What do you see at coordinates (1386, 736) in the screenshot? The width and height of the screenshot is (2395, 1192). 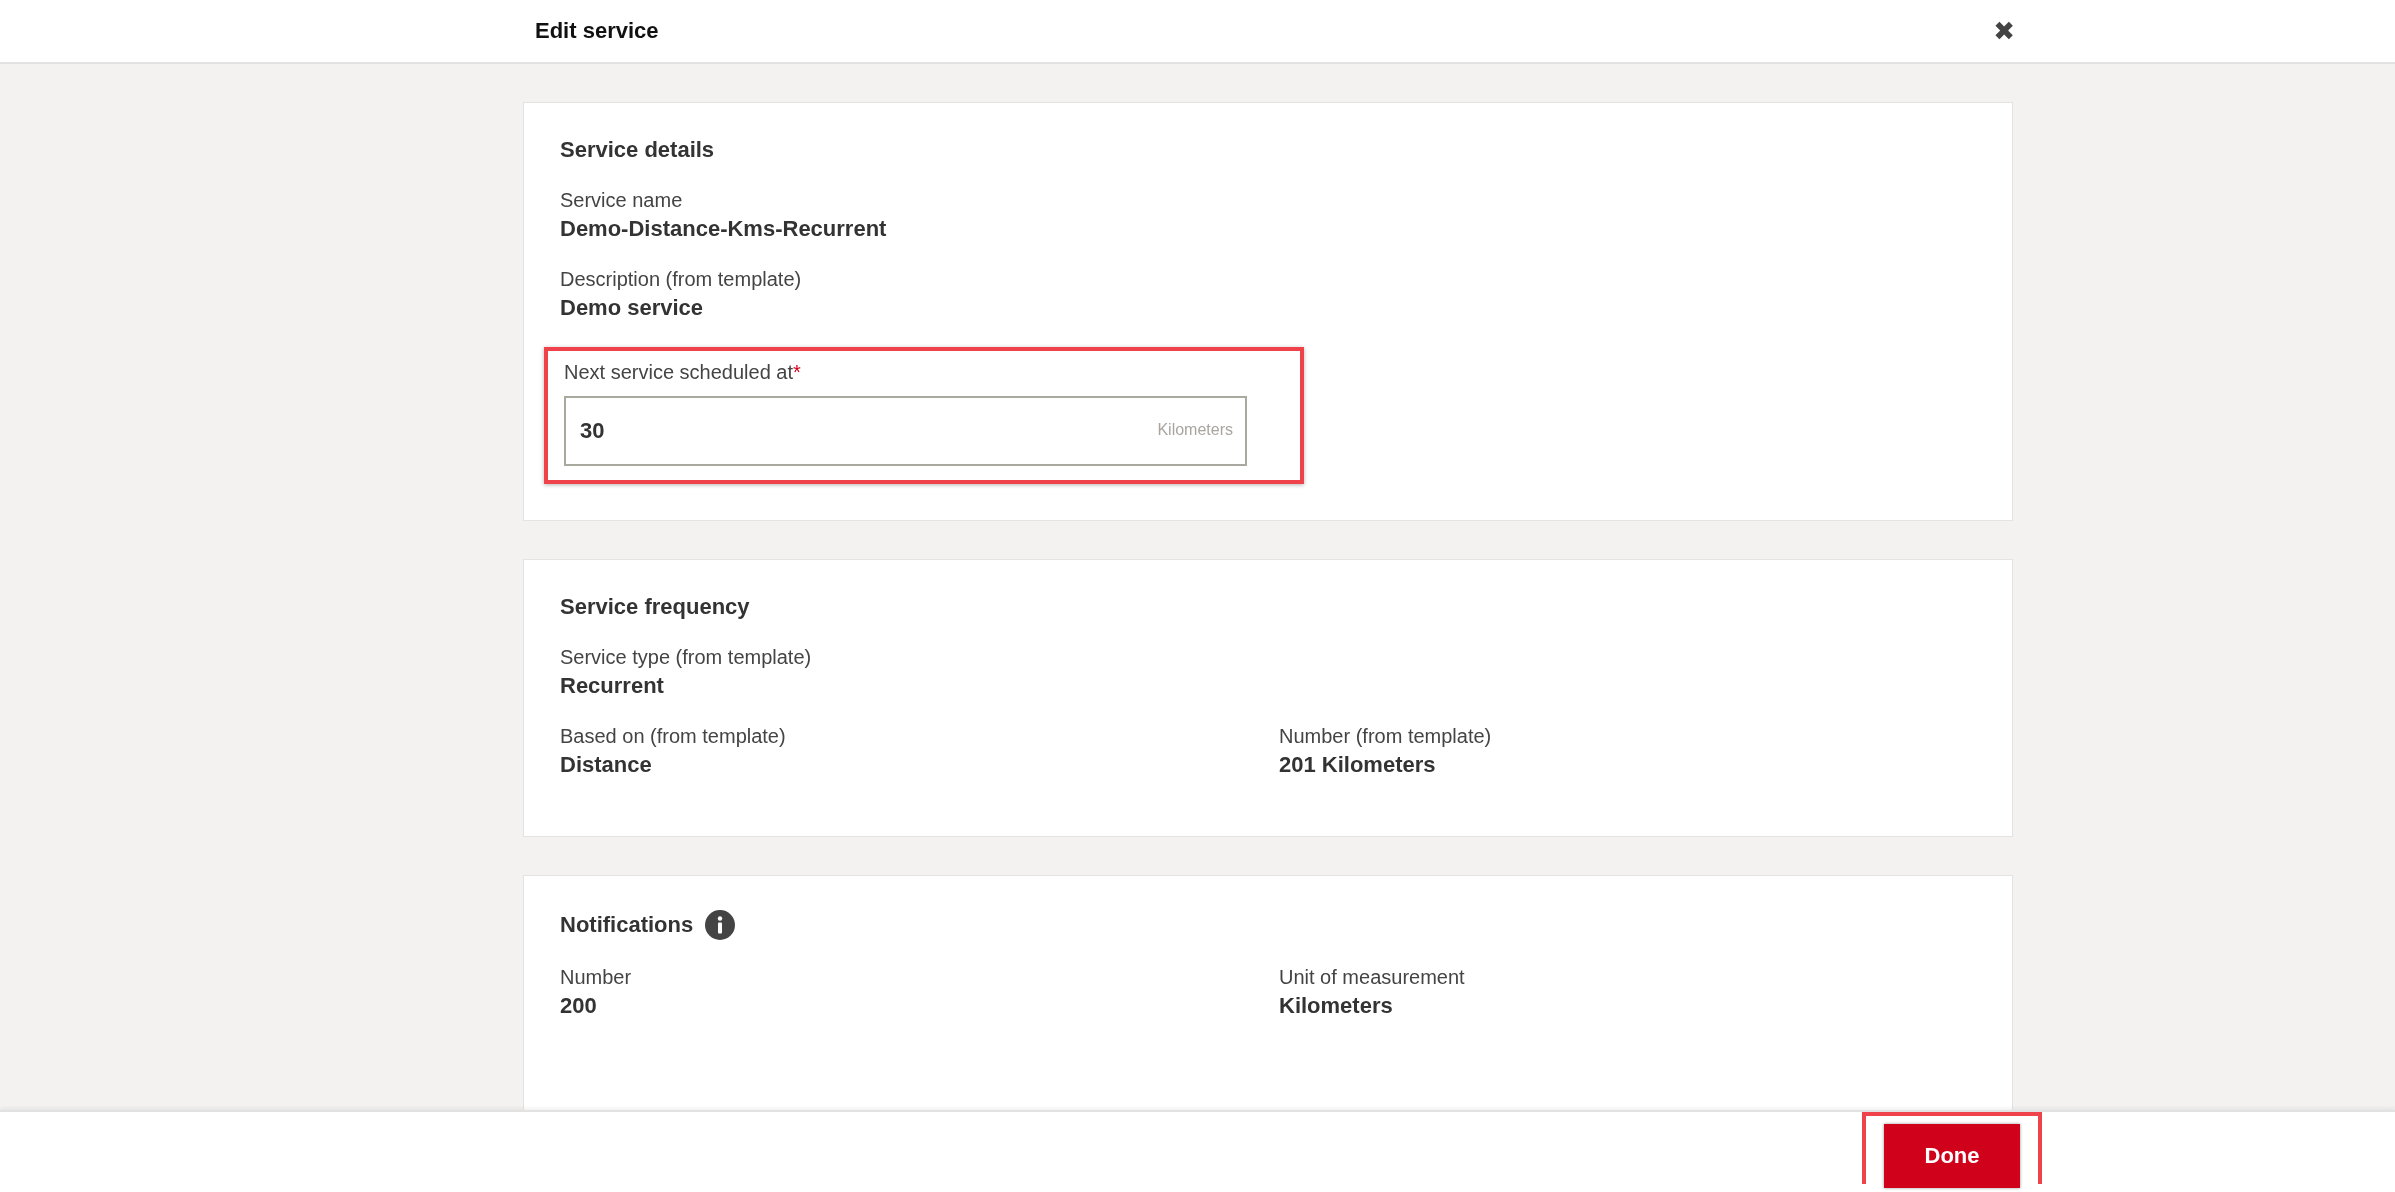 I see `field-label: Number (from template)` at bounding box center [1386, 736].